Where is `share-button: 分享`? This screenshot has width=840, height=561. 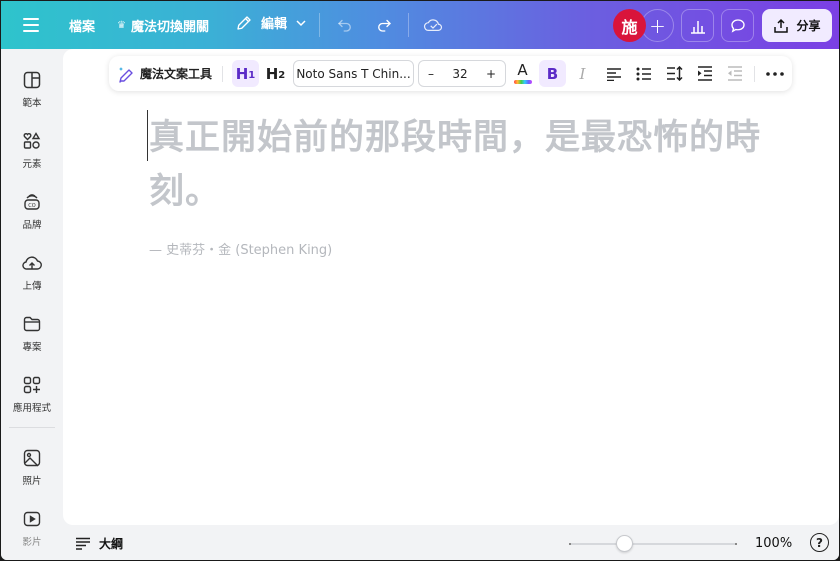 share-button: 分享 is located at coordinates (797, 25).